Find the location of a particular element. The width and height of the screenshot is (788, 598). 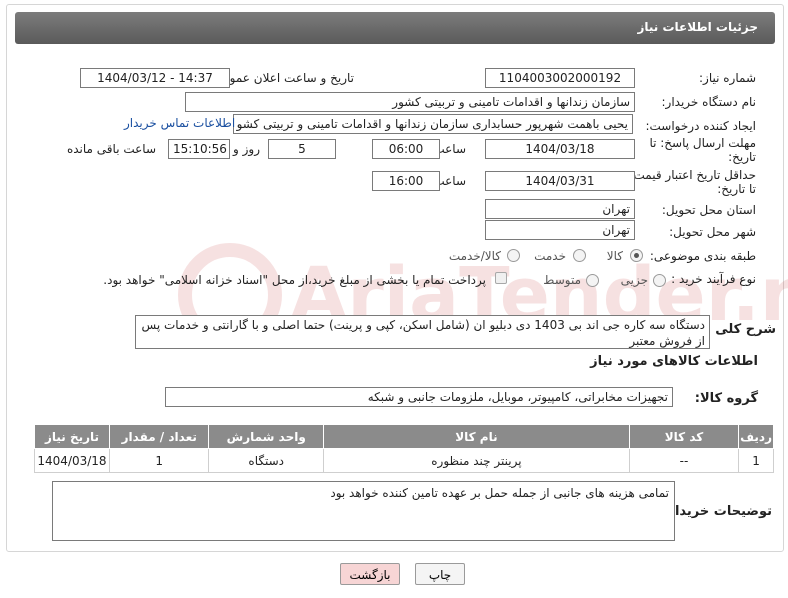

price-validity-label-line1: حداقل تاریخ اعتبار قیمت: is located at coordinates (692, 175).